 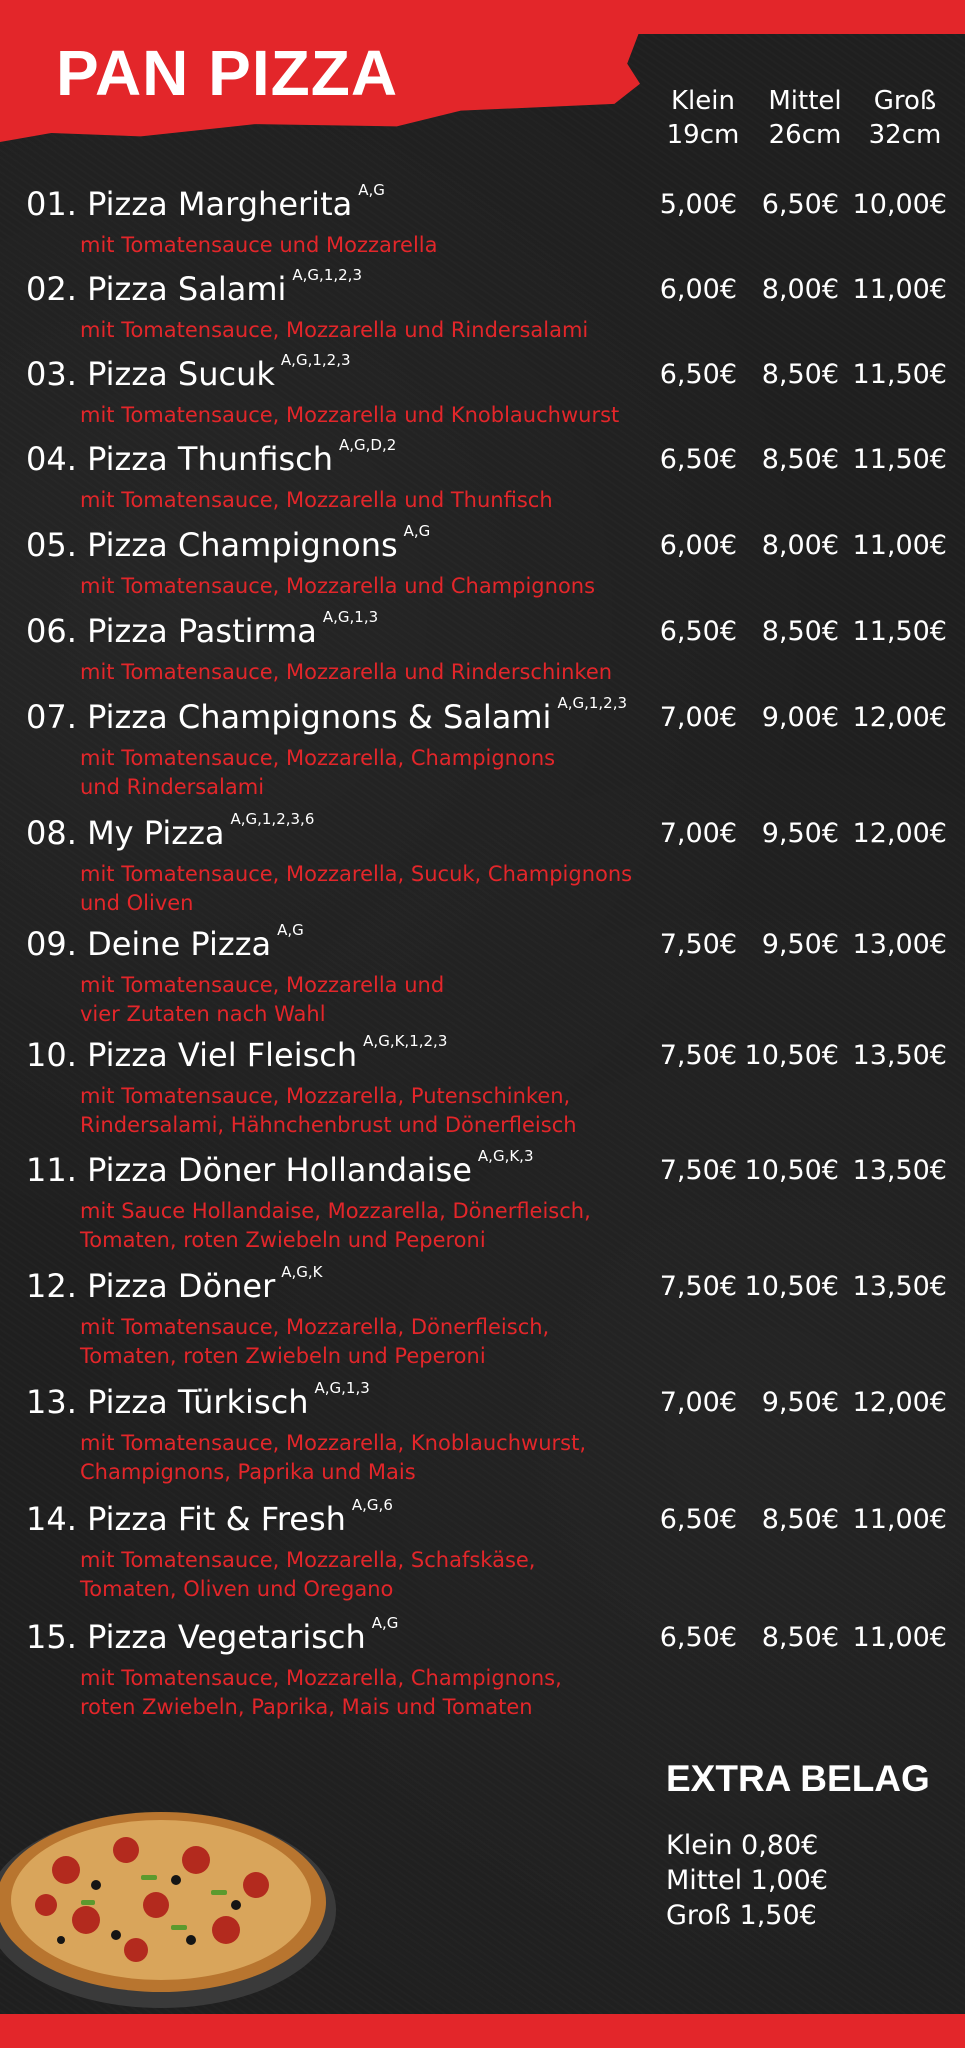 What do you see at coordinates (899, 944) in the screenshot?
I see `price-large: 13,00€` at bounding box center [899, 944].